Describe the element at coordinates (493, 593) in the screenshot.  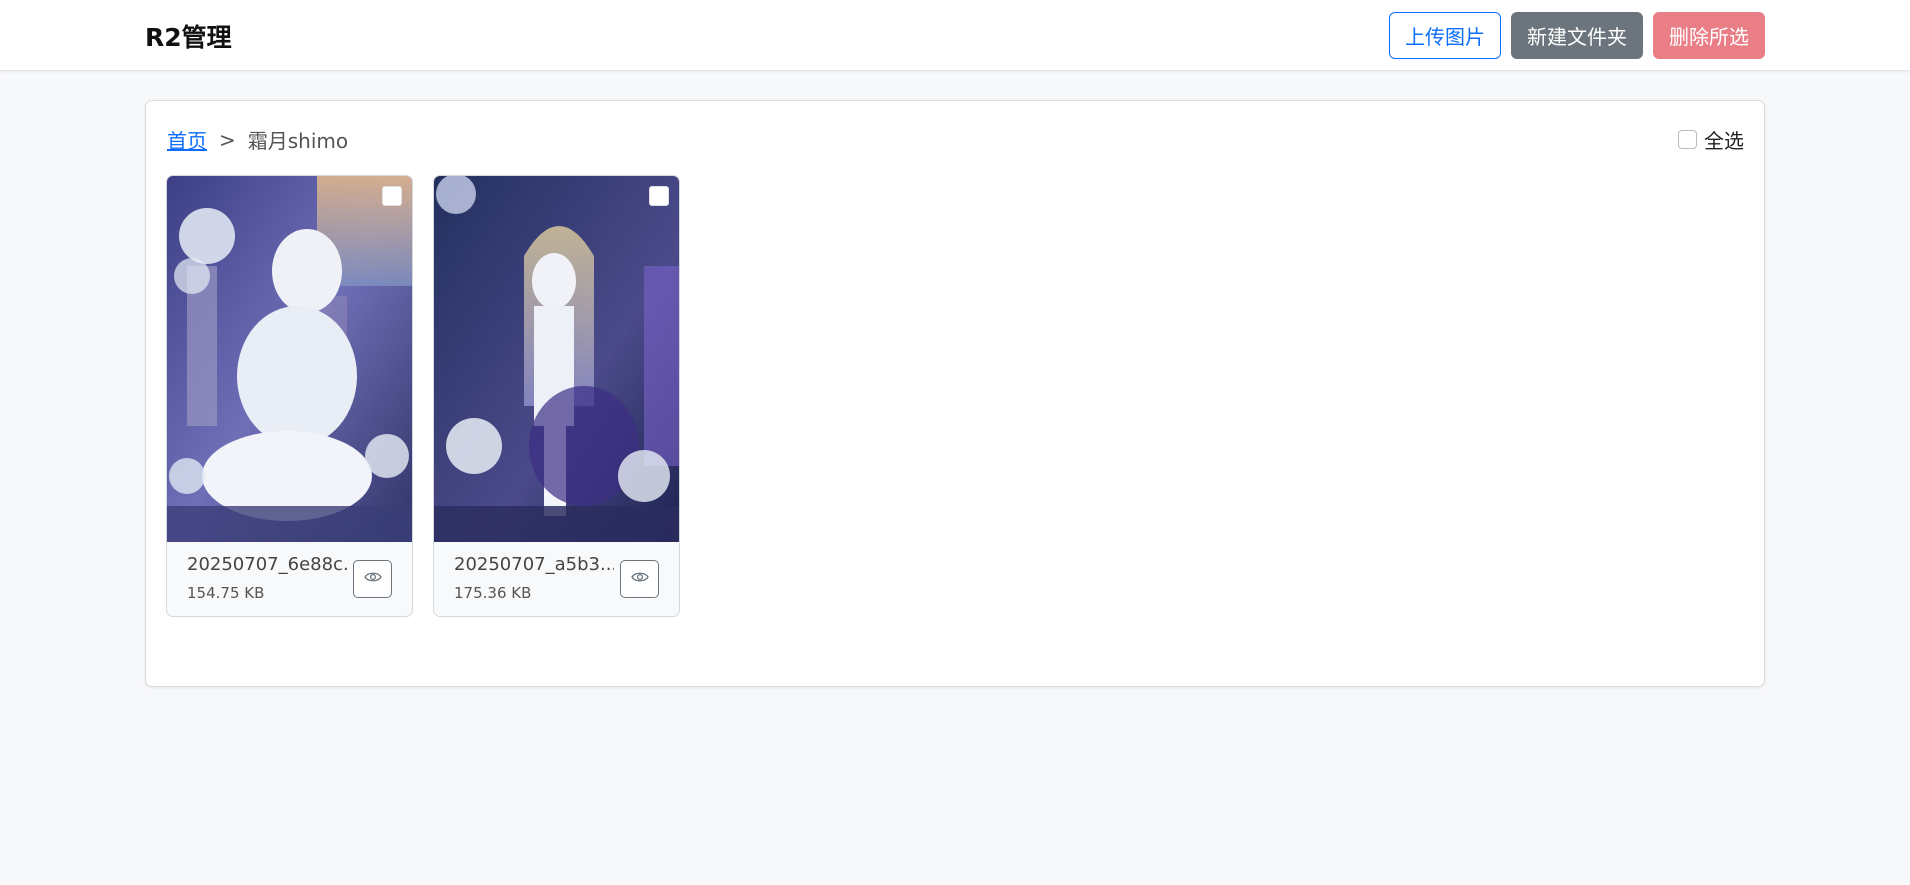
I see `file-size: 175.36 KB` at that location.